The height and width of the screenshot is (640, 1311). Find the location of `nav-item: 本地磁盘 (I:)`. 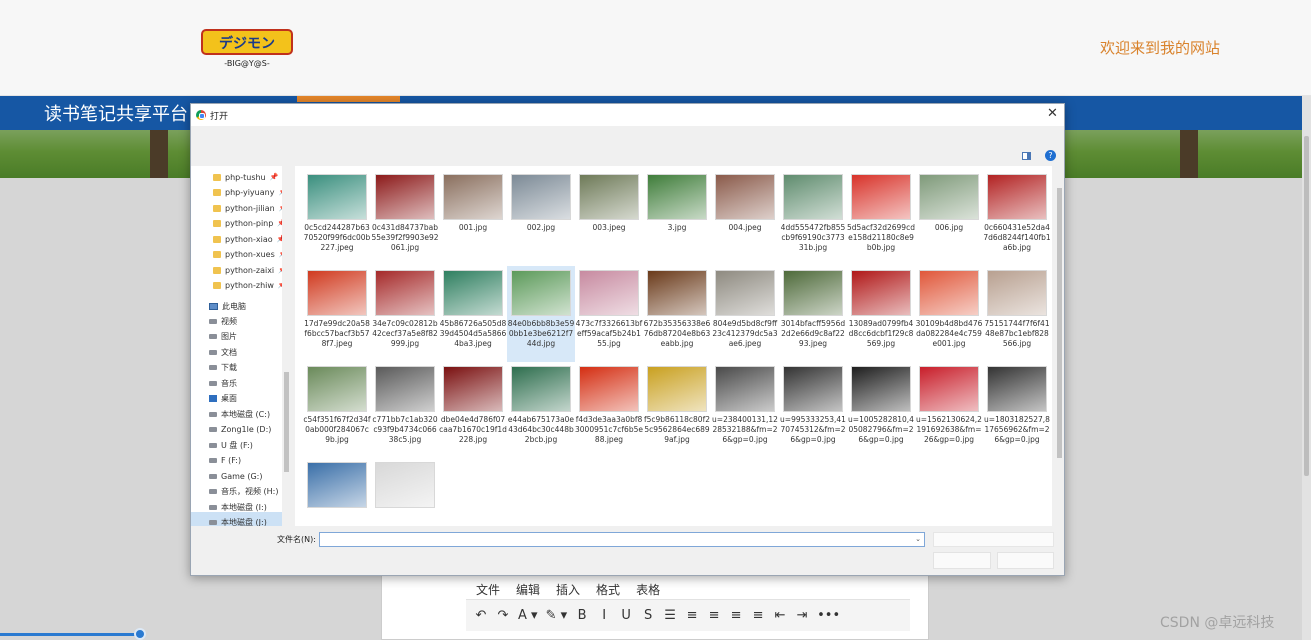

nav-item: 本地磁盘 (I:) is located at coordinates (238, 507).